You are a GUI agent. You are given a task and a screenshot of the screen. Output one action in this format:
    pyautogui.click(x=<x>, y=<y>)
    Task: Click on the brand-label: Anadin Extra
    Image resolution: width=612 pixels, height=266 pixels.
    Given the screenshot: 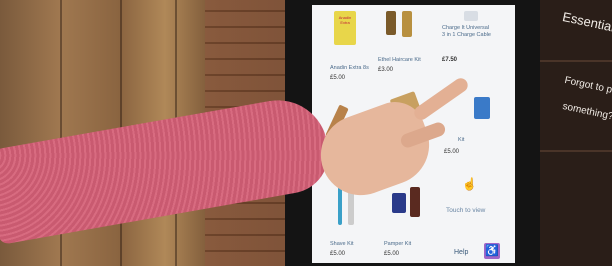 What is the action you would take?
    pyautogui.click(x=345, y=20)
    